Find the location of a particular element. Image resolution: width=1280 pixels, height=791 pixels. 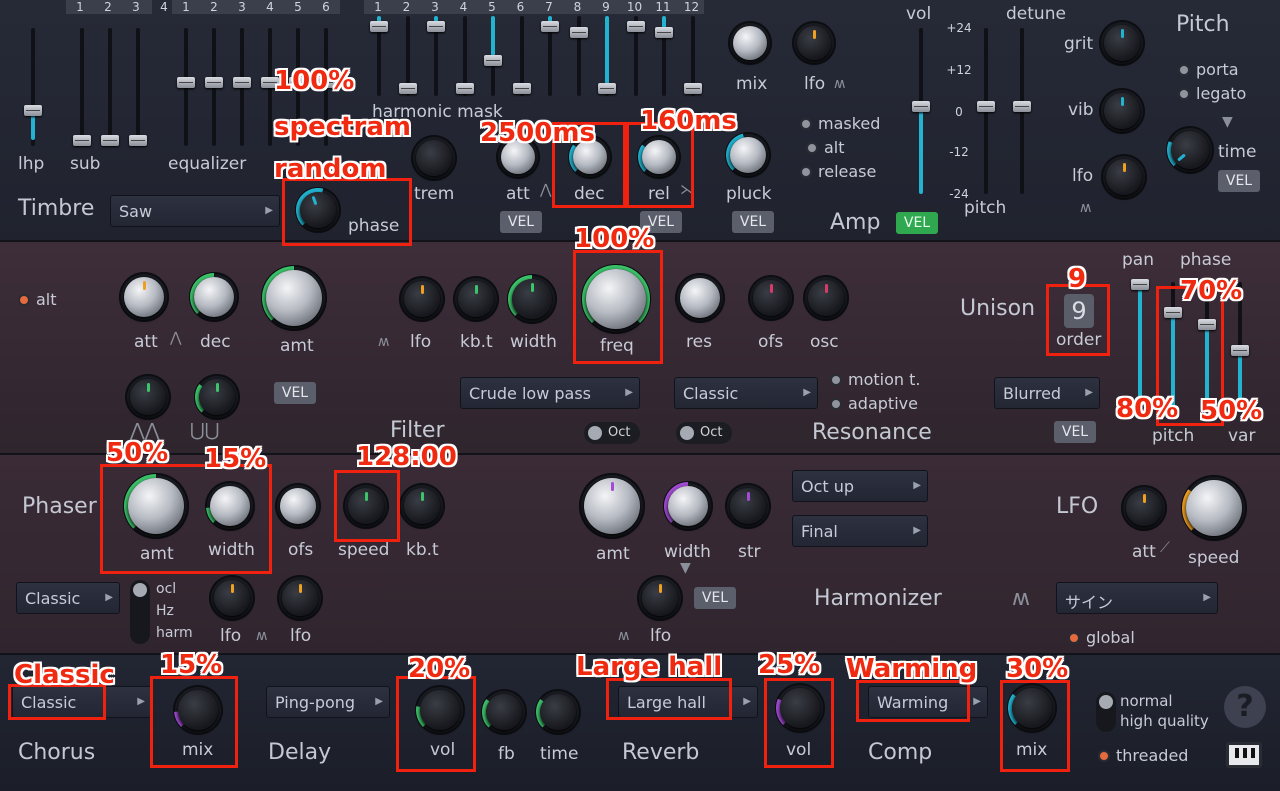

filter-env2-knob is located at coordinates (217, 397).